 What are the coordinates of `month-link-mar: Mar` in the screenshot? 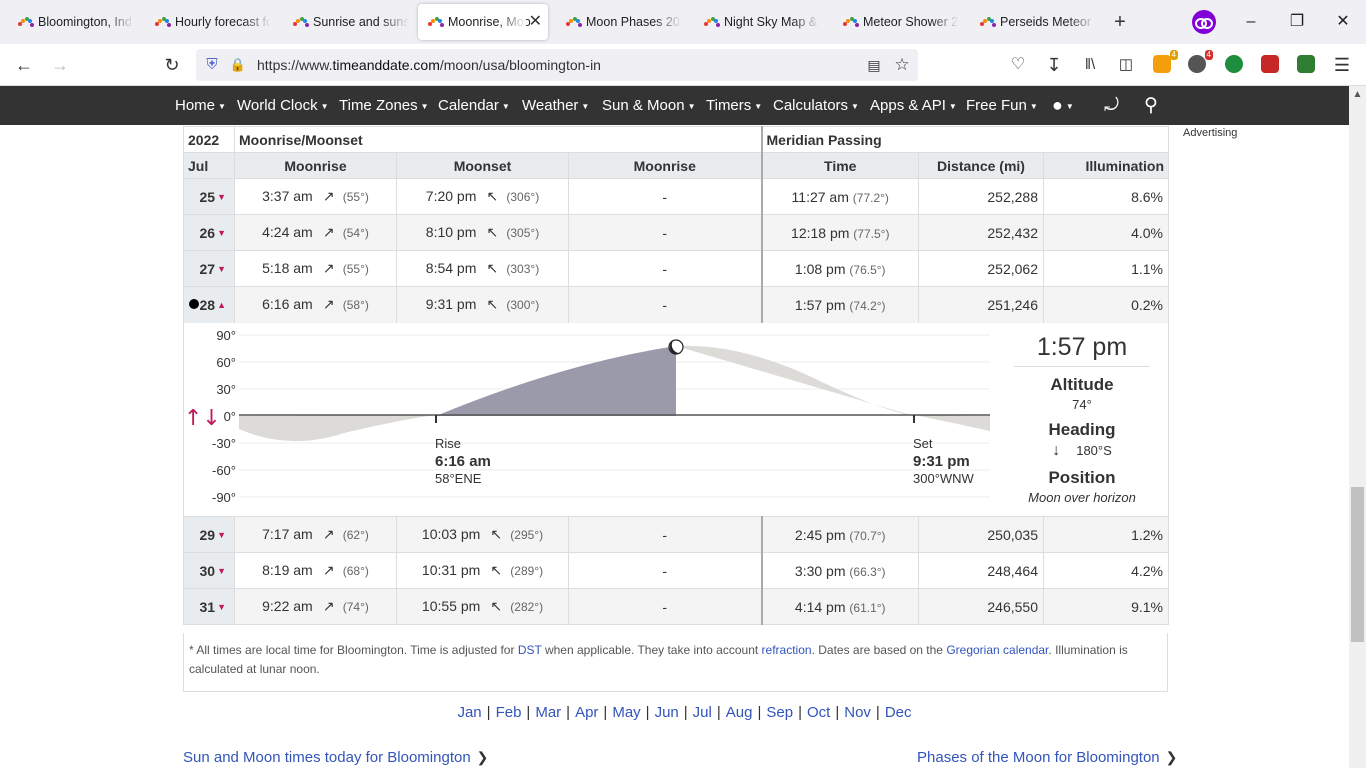 It's located at (548, 712).